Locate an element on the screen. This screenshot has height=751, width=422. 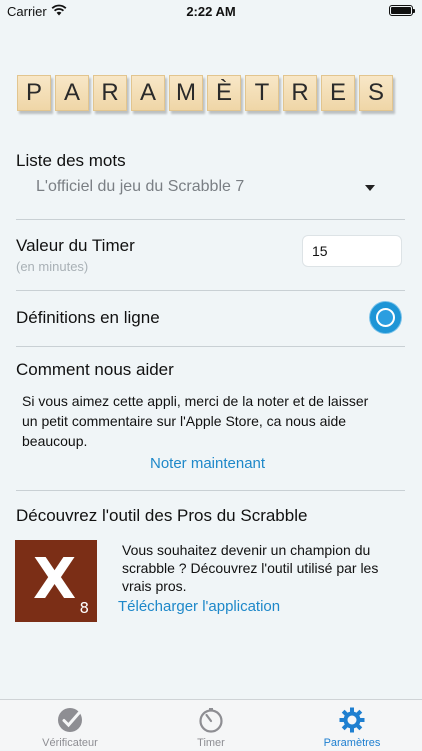
help-title: Comment nous aider is located at coordinates (95, 369).